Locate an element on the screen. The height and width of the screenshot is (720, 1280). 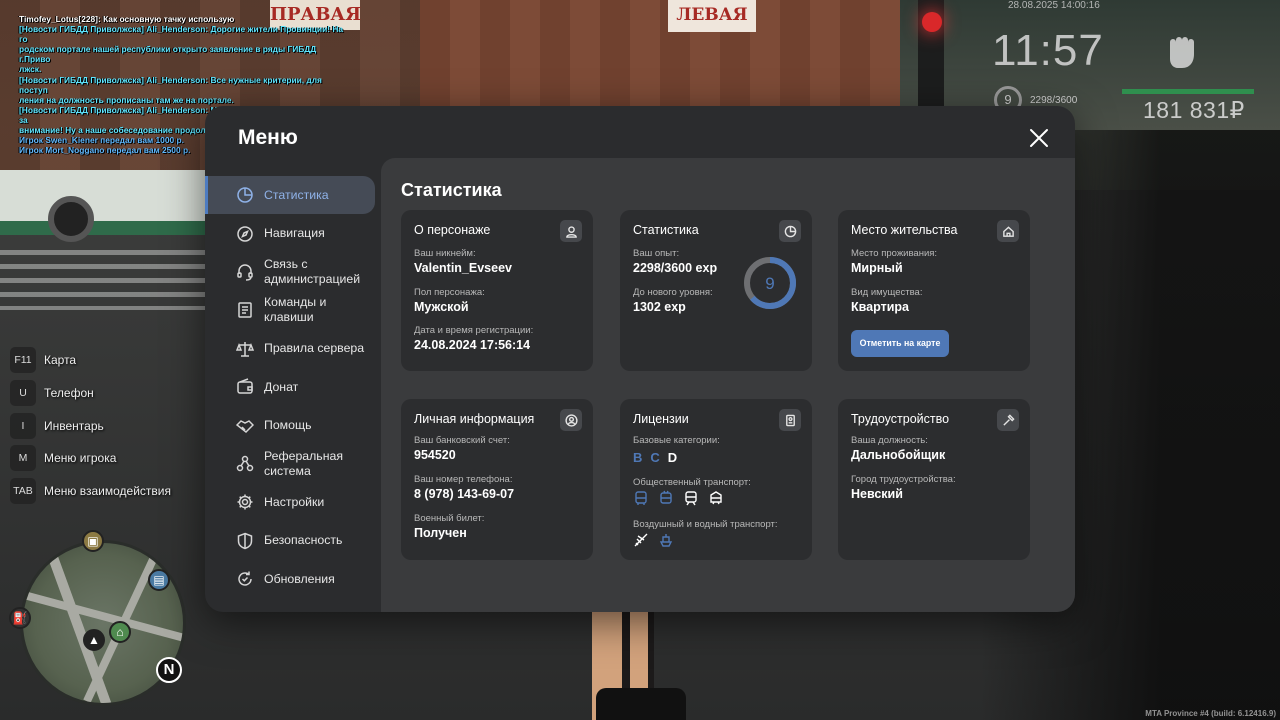
sidebar-item-label: Статистика is located at coordinates (296, 194).